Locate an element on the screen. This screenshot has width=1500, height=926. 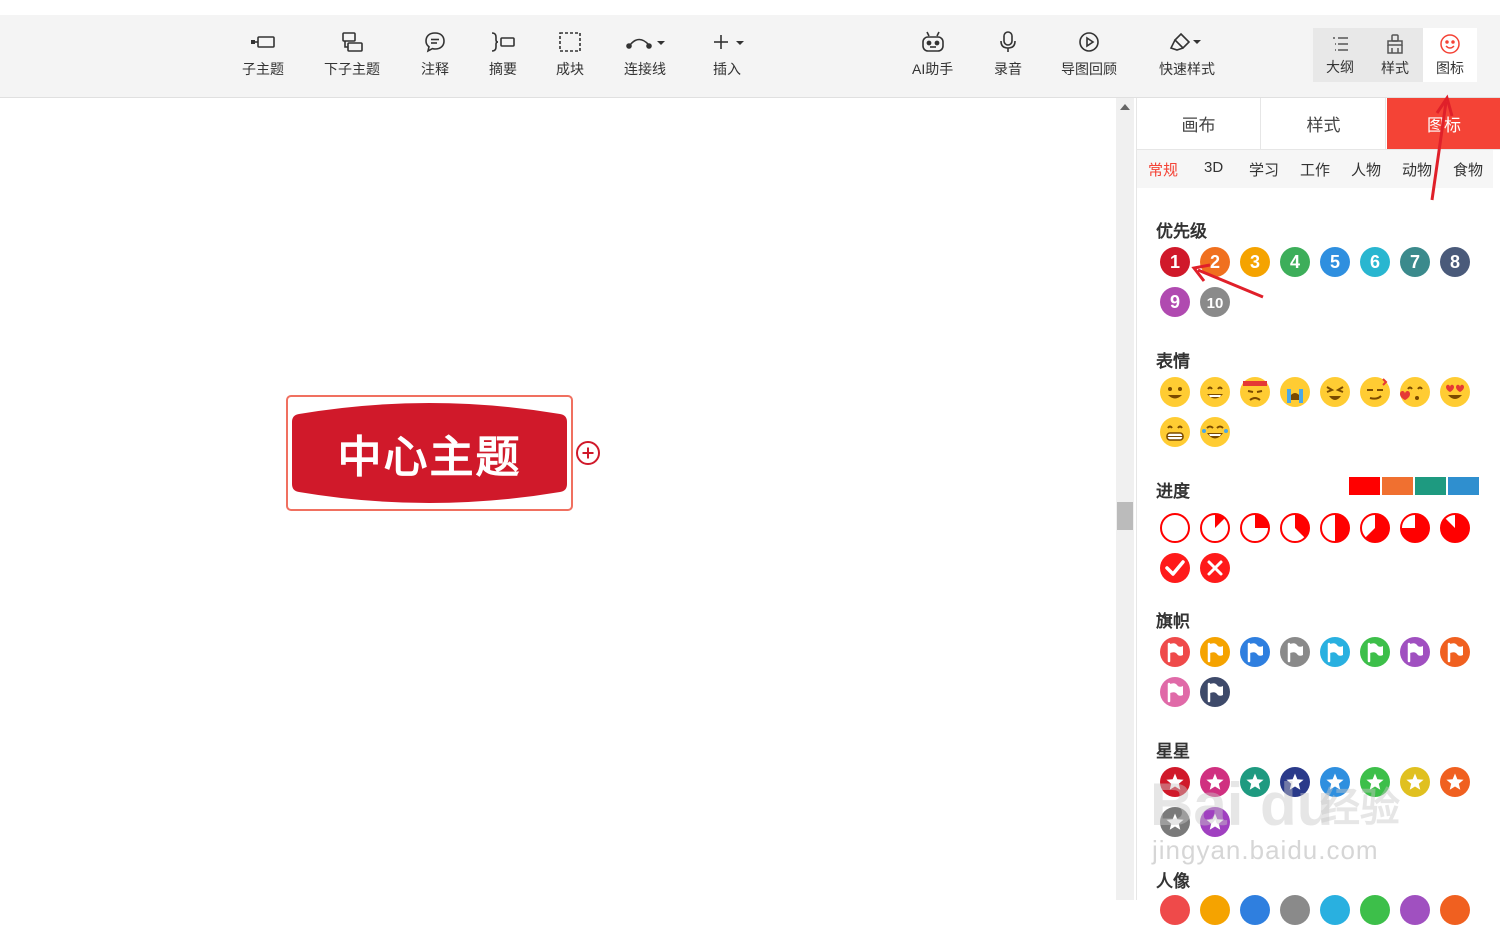
smirk-face-icon is located at coordinates (1375, 392).